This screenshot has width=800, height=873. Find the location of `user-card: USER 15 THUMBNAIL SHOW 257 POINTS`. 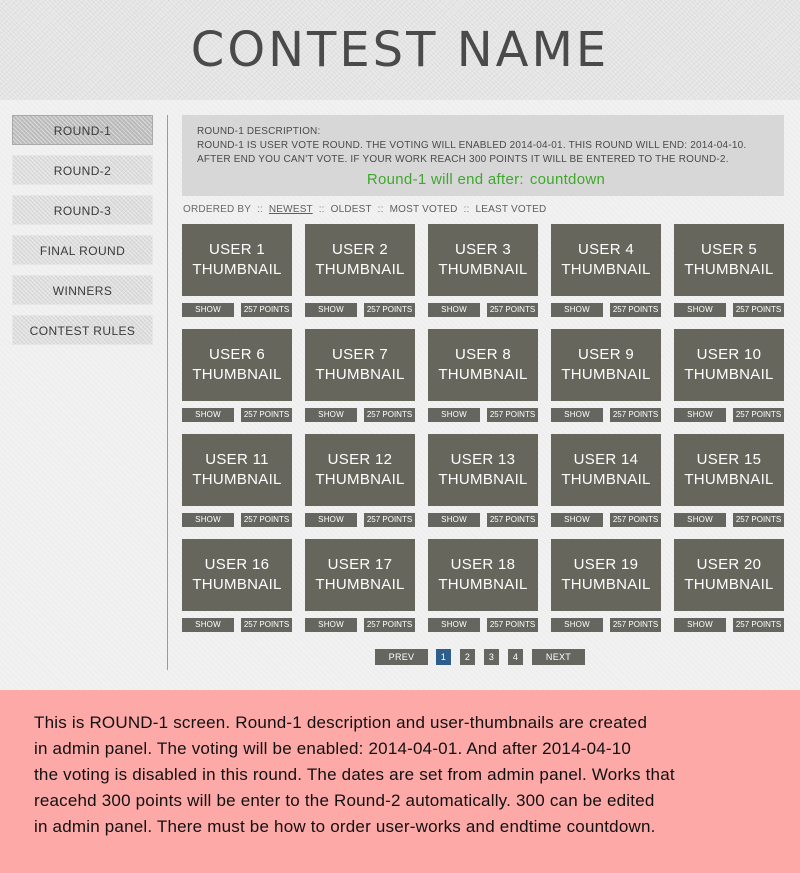

user-card: USER 15 THUMBNAIL SHOW 257 POINTS is located at coordinates (729, 480).